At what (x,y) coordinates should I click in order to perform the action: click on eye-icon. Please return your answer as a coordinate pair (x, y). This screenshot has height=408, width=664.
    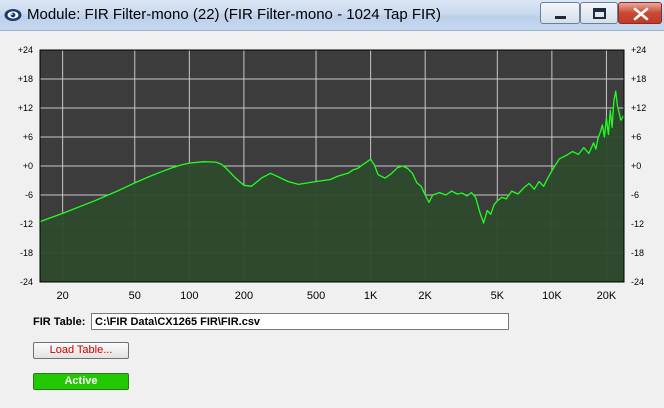
    Looking at the image, I should click on (13, 15).